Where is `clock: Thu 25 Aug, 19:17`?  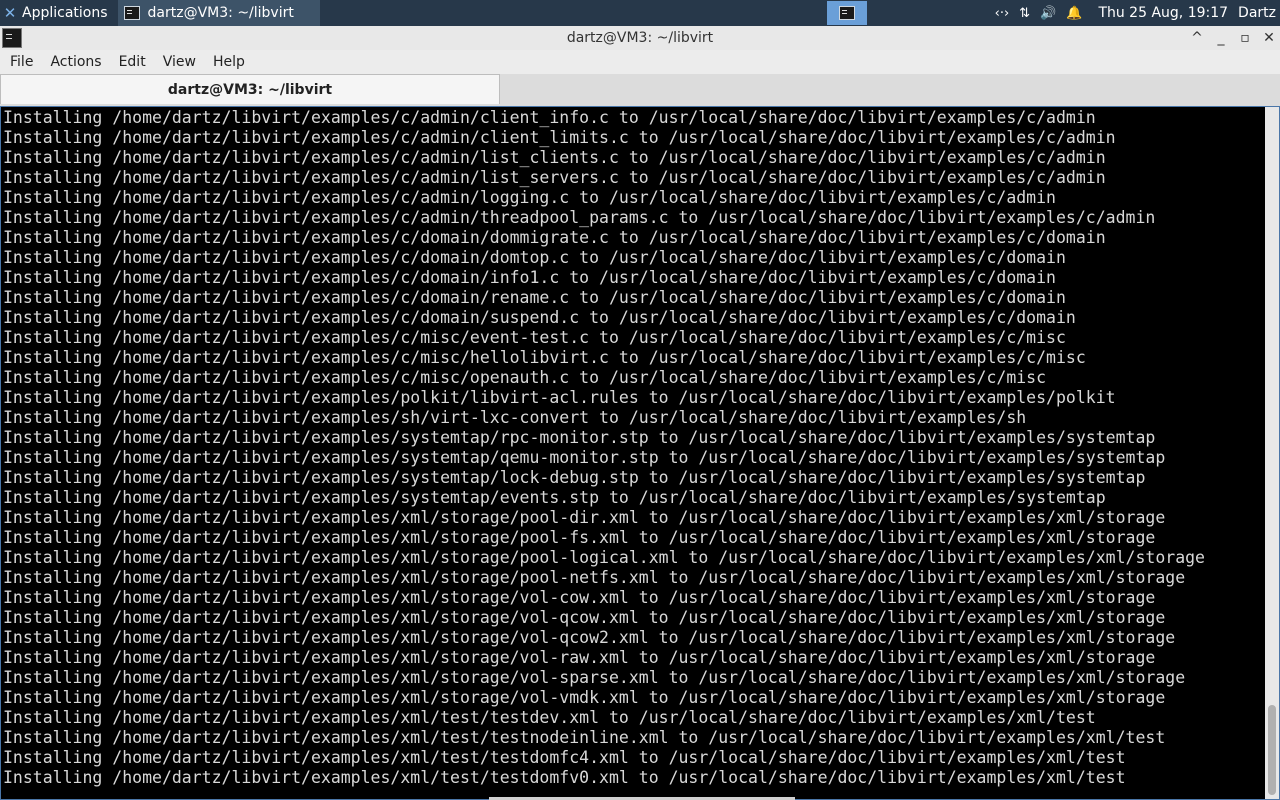
clock: Thu 25 Aug, 19:17 is located at coordinates (1163, 13).